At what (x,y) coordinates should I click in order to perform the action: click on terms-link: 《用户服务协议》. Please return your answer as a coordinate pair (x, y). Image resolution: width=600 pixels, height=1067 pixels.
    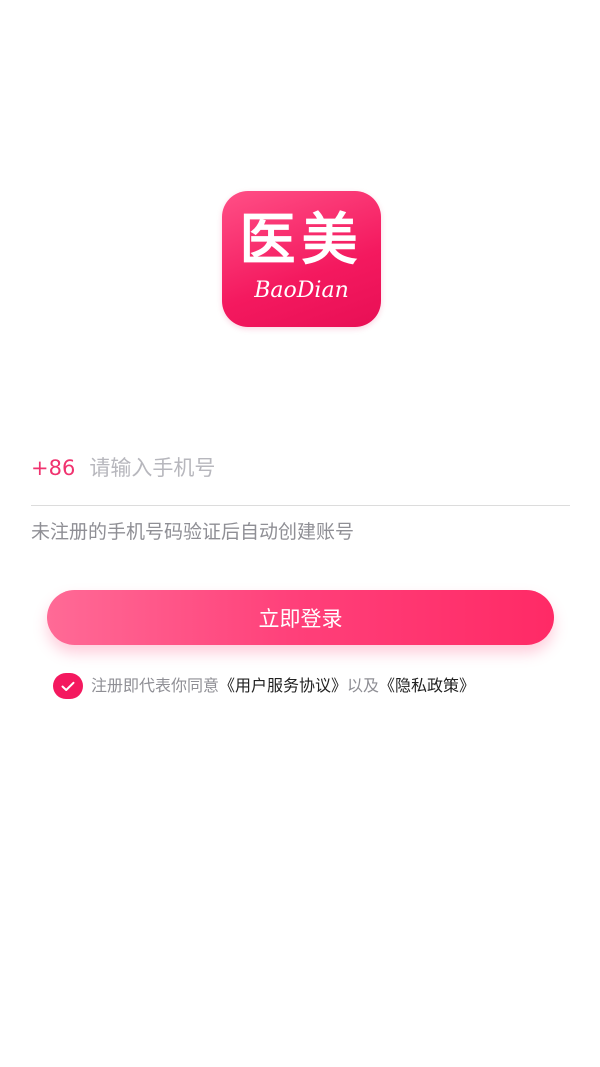
    Looking at the image, I should click on (283, 686).